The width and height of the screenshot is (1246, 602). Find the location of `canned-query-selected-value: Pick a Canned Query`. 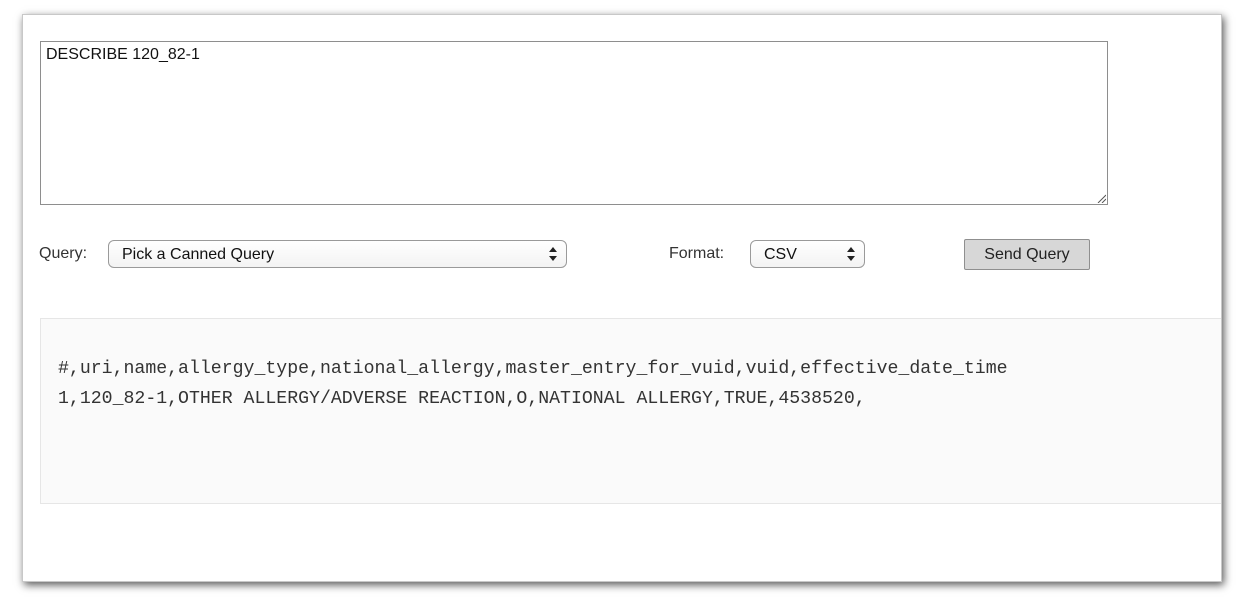

canned-query-selected-value: Pick a Canned Query is located at coordinates (198, 254).